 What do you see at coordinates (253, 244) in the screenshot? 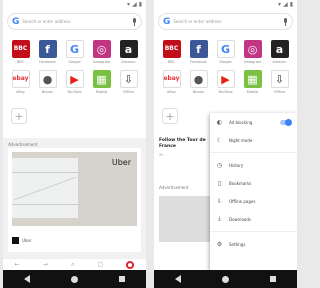
I see `menu-item-settings: ⚙ Settings` at bounding box center [253, 244].